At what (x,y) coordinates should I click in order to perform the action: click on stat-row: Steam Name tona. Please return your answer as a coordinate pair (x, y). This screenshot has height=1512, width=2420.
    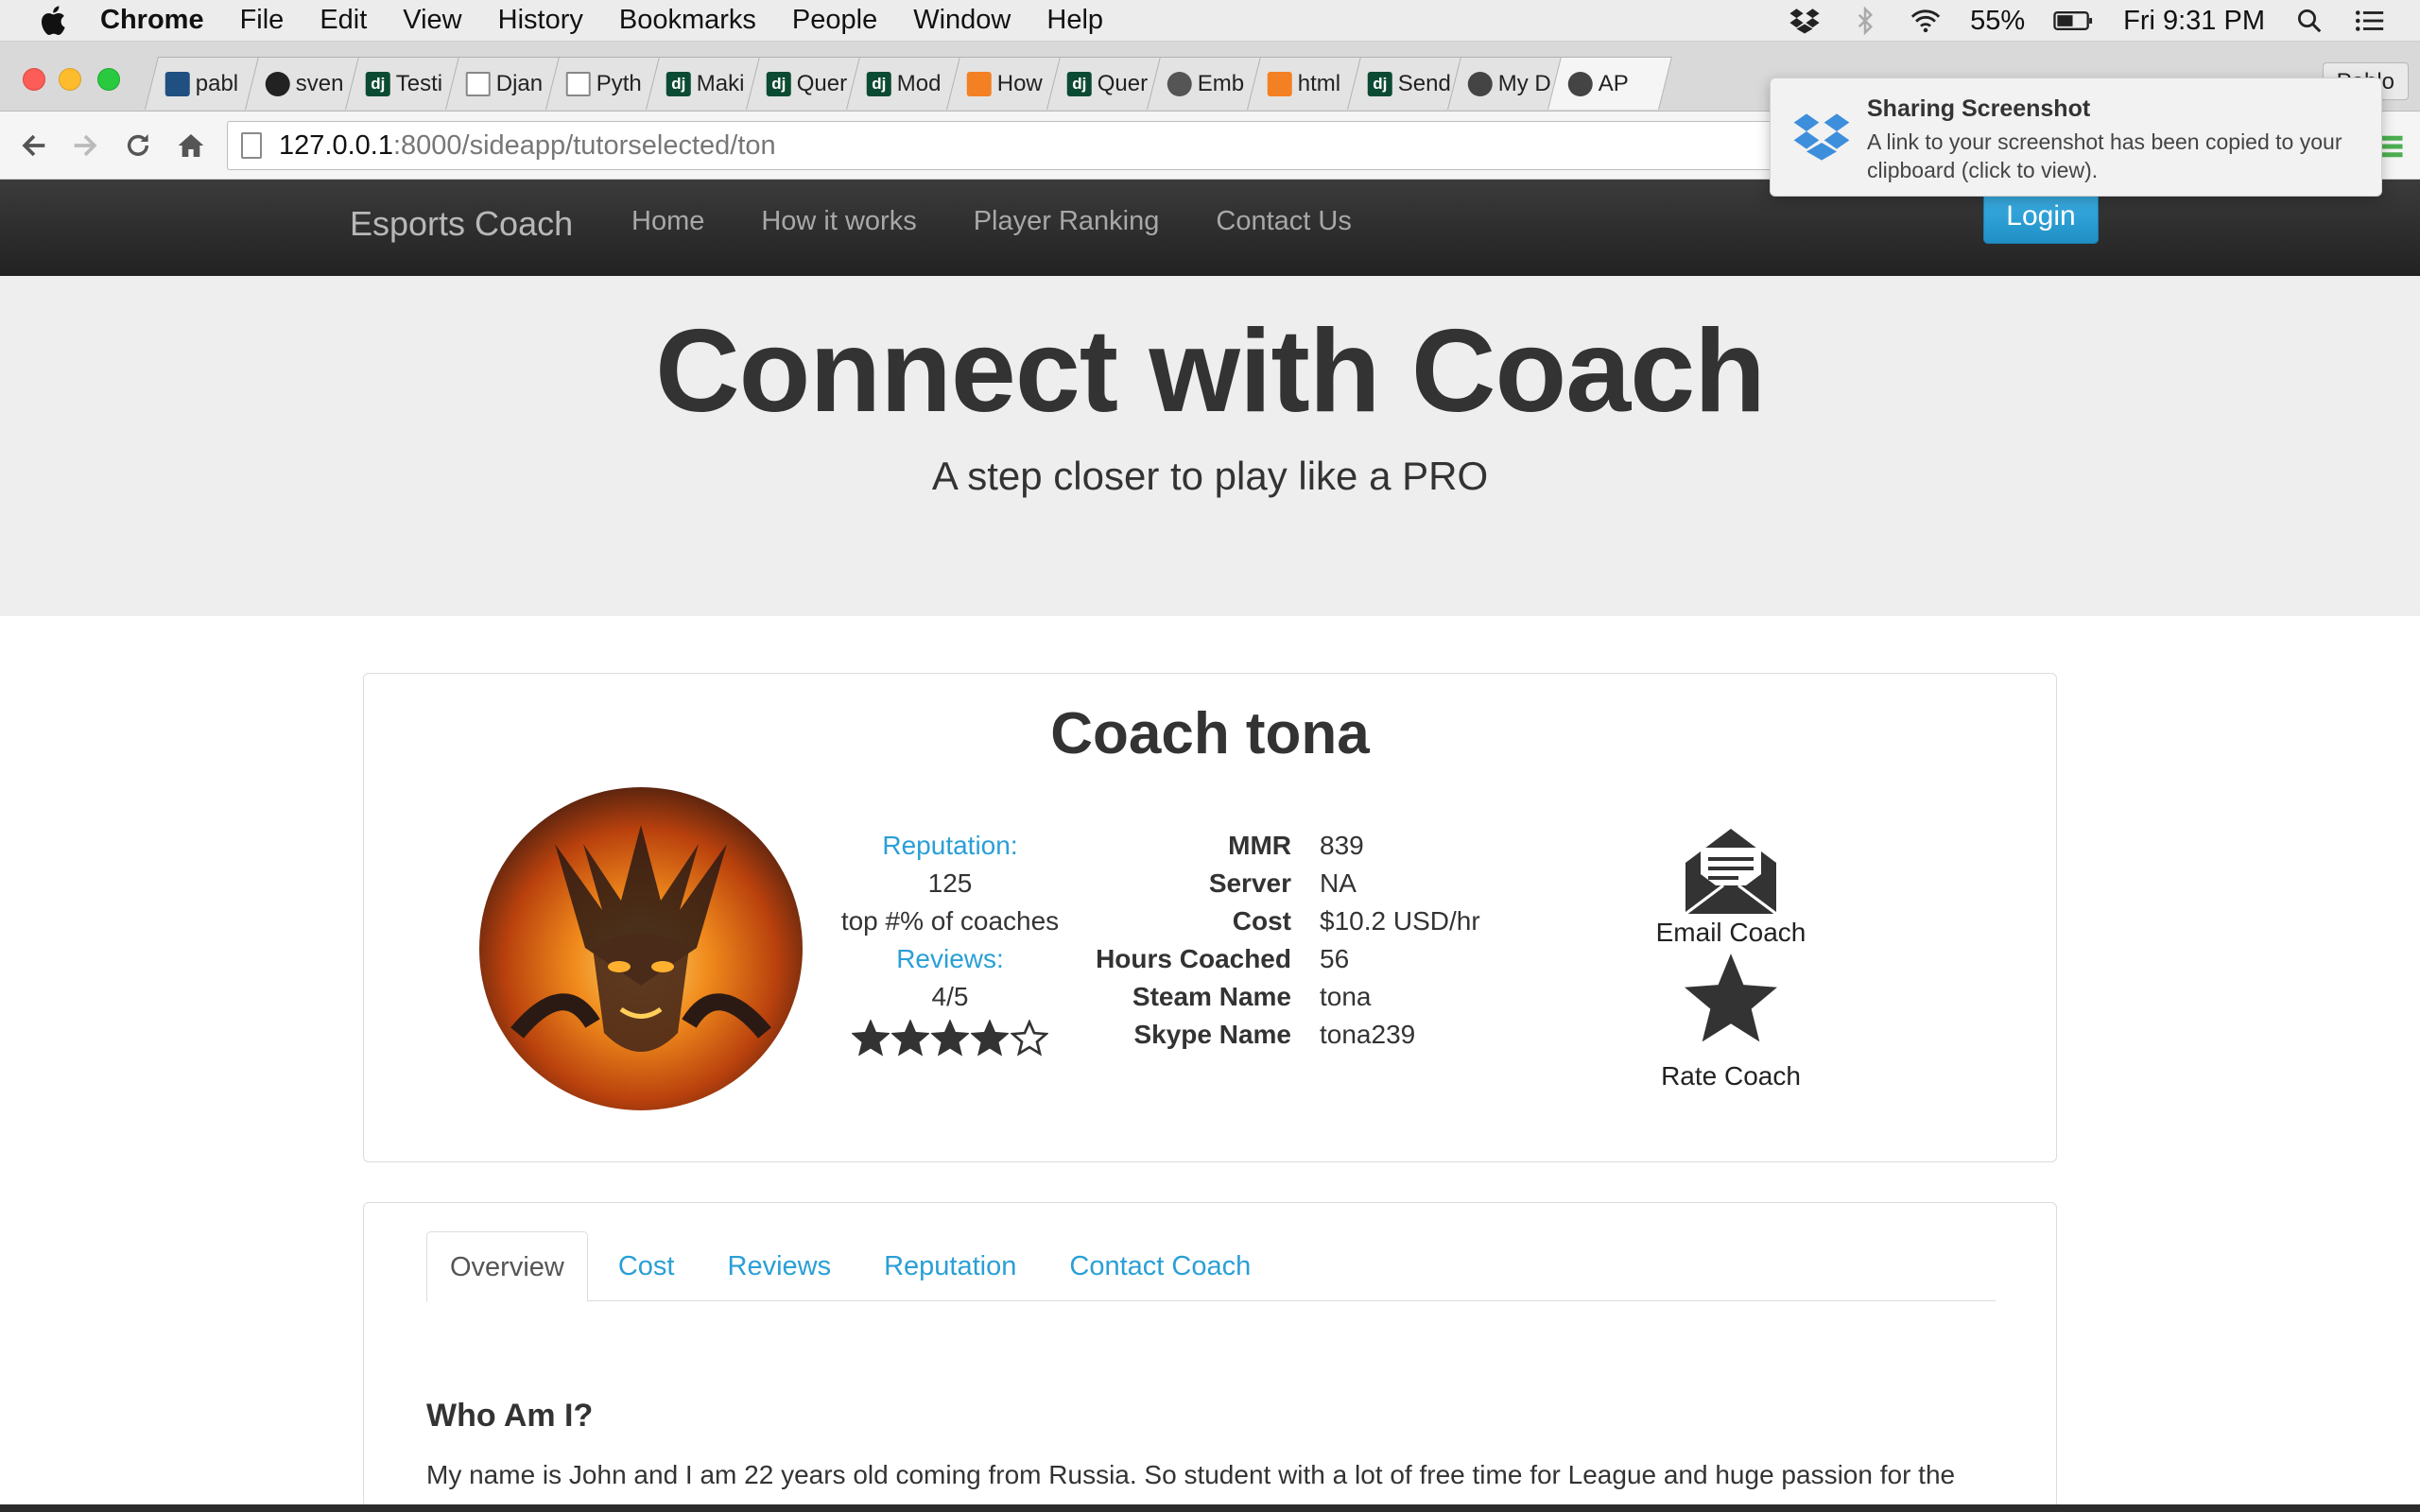
    Looking at the image, I should click on (1295, 997).